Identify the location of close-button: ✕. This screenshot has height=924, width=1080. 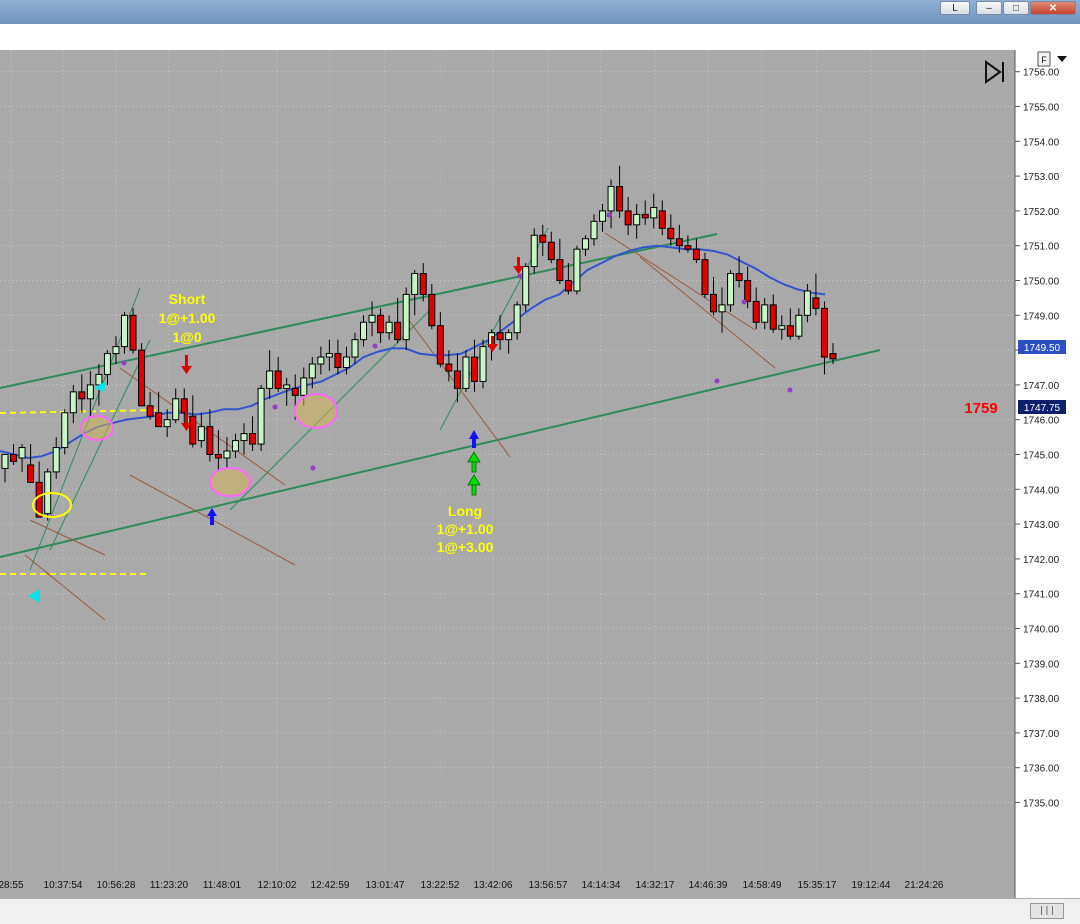
(1053, 8).